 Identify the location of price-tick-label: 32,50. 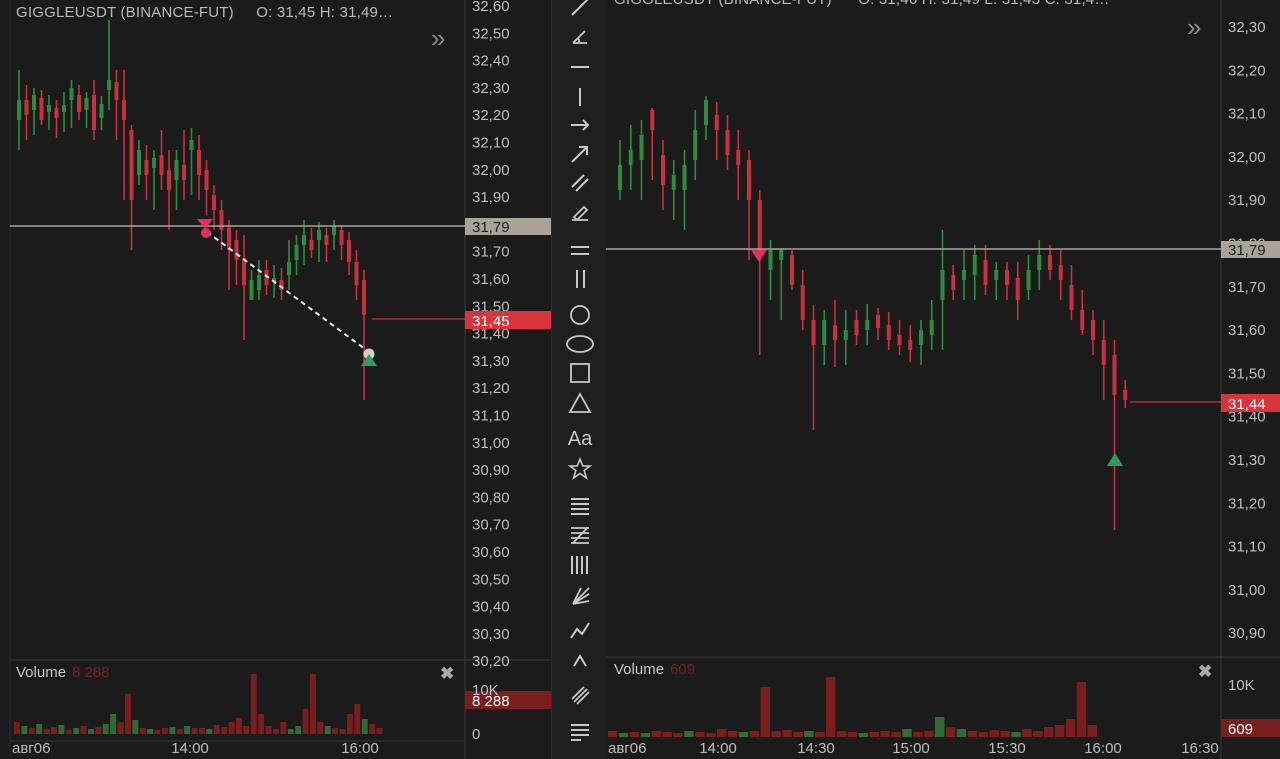
(491, 33).